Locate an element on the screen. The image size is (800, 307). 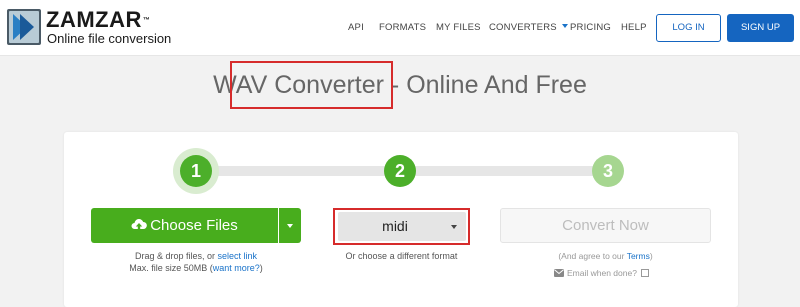
zamzar-logo-icon is located at coordinates (24, 27).